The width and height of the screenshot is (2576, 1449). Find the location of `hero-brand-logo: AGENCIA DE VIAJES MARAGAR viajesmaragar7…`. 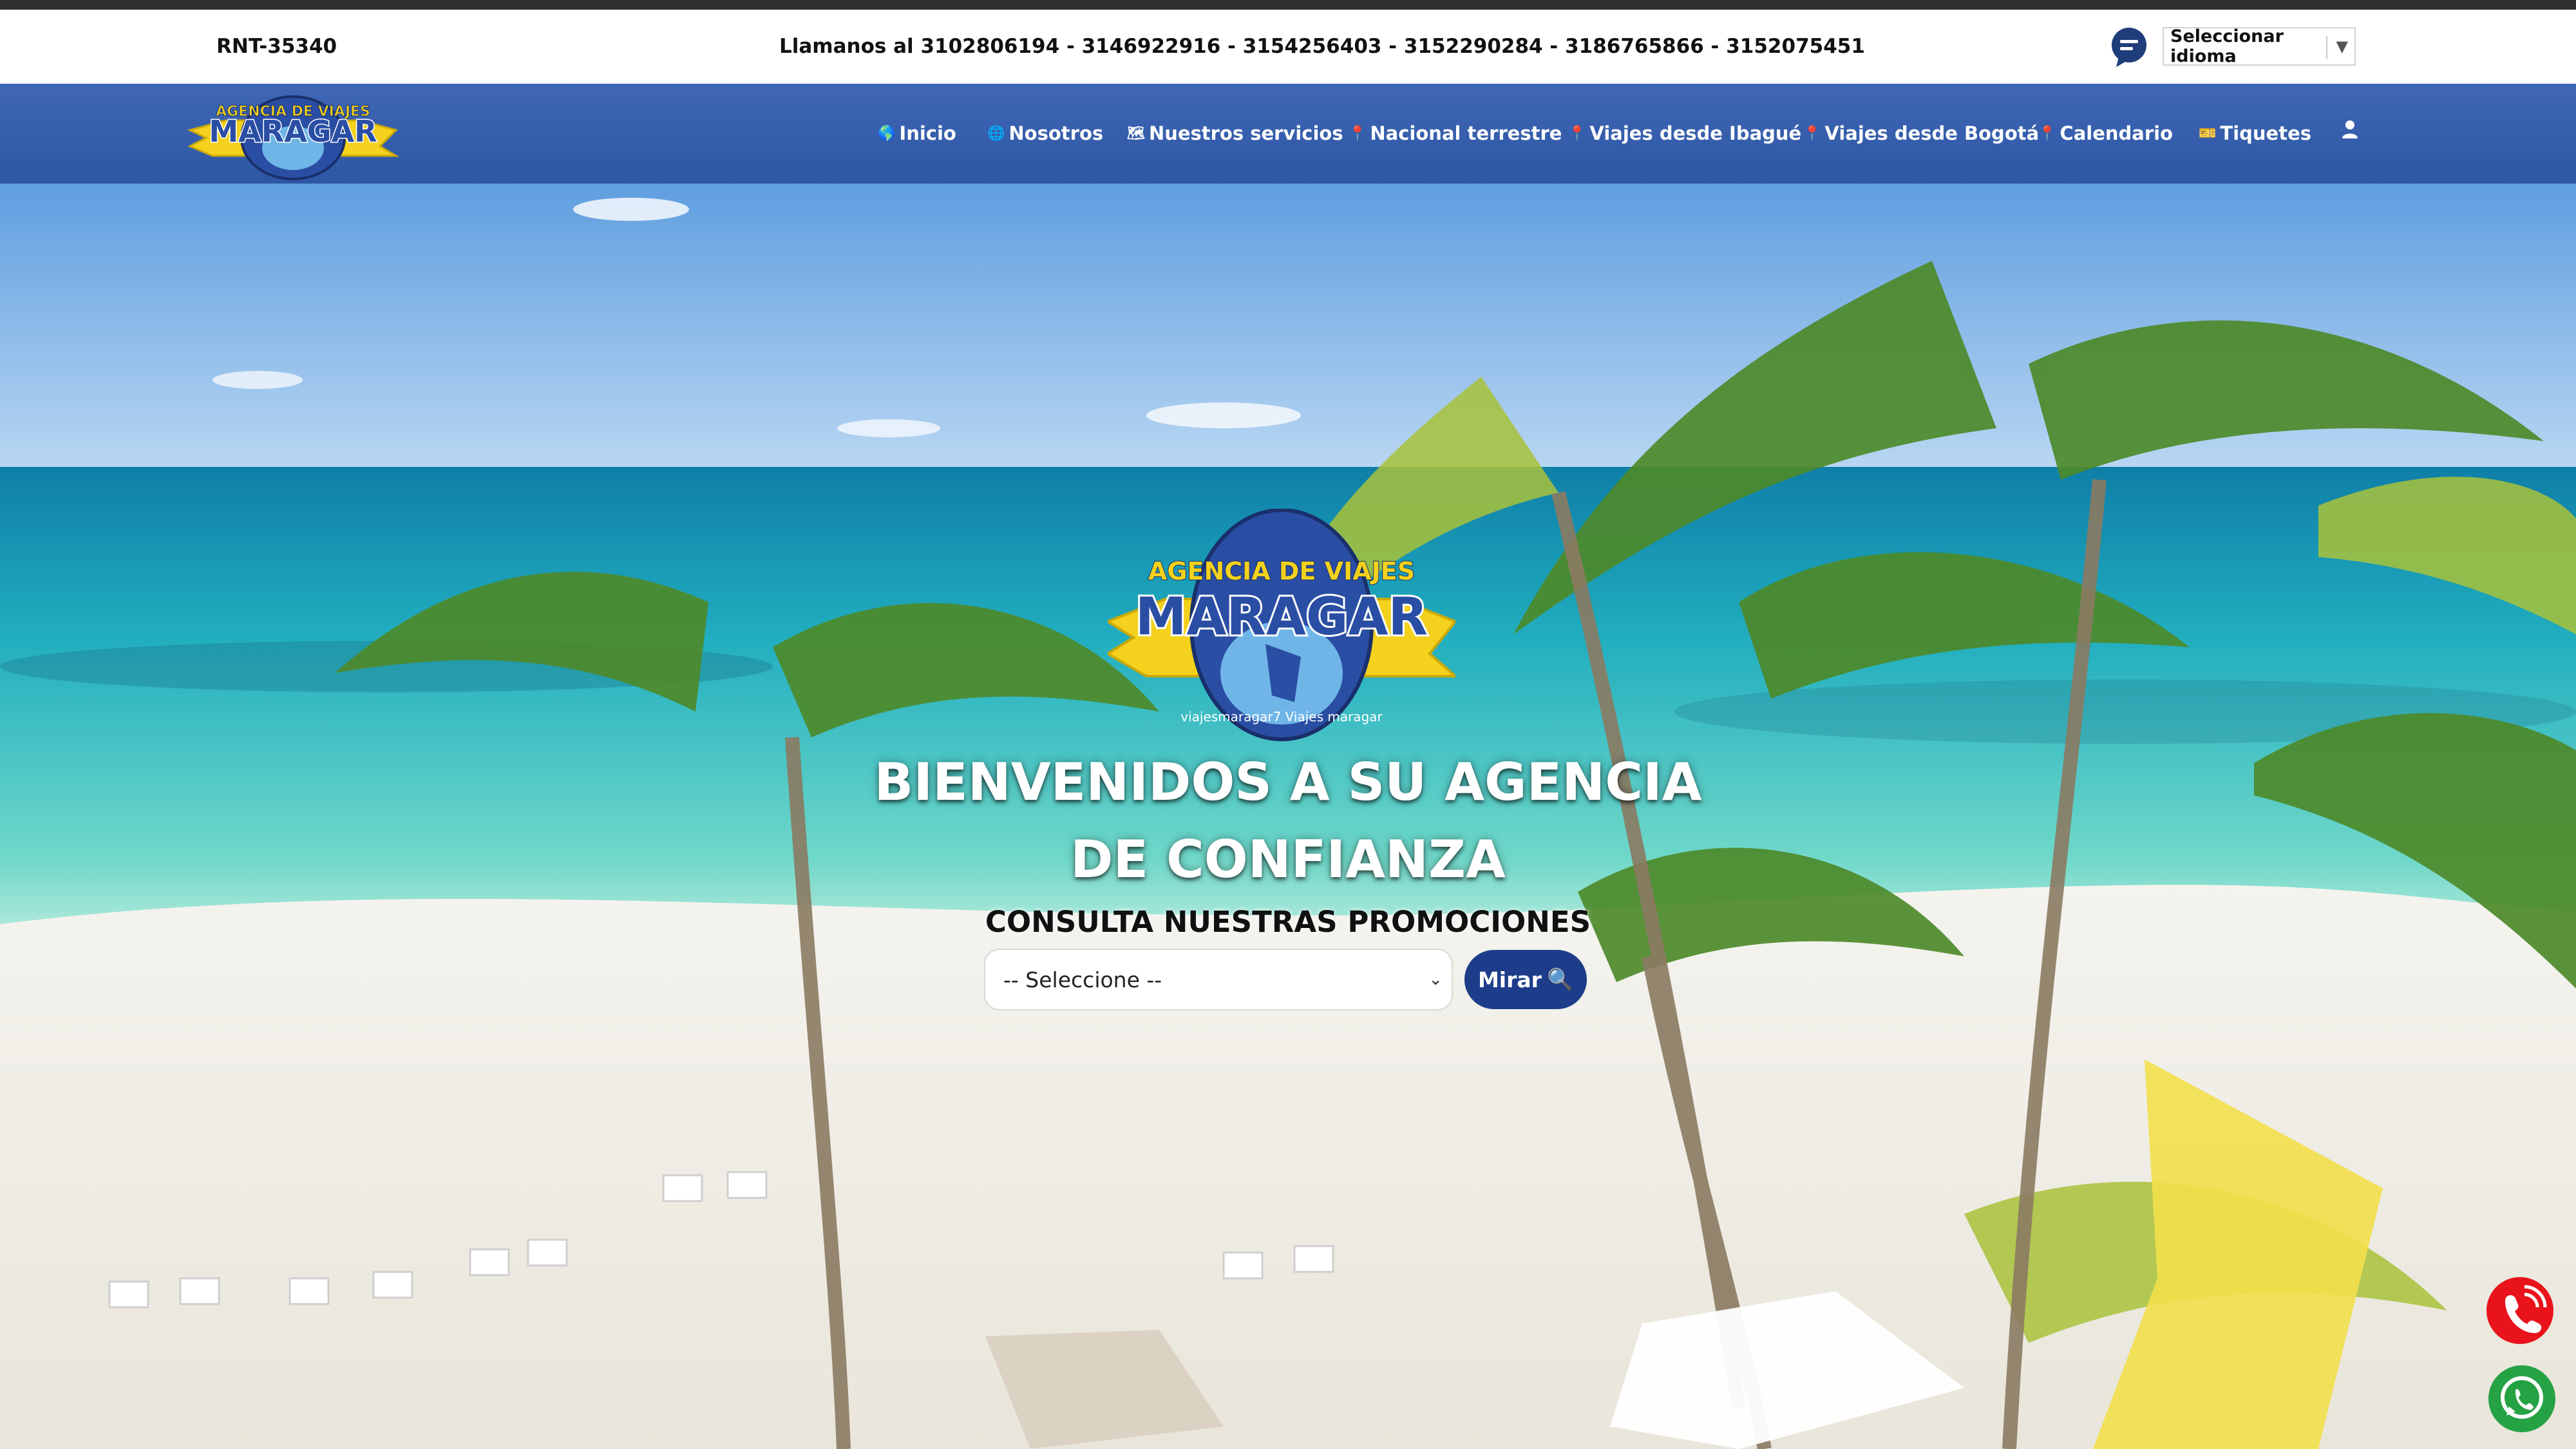

hero-brand-logo: AGENCIA DE VIAJES MARAGAR viajesmaragar7… is located at coordinates (1282, 625).